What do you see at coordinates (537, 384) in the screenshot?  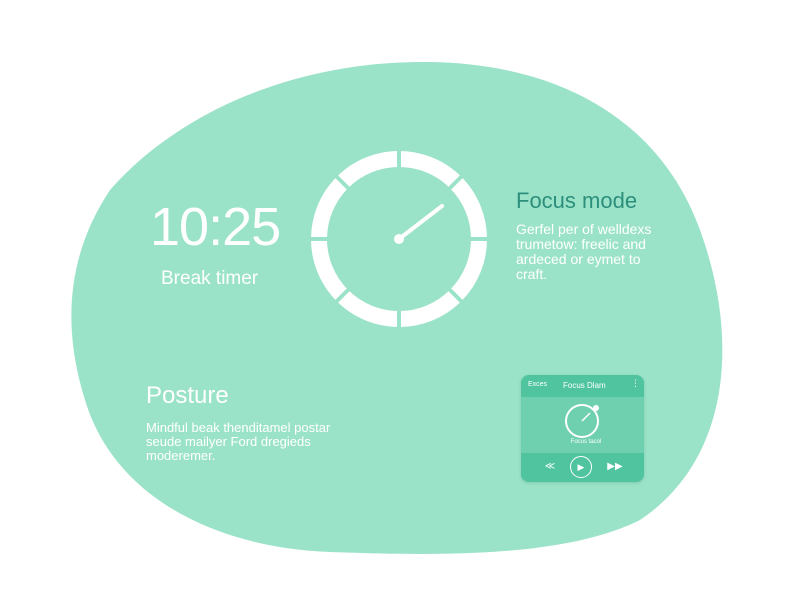 I see `mini-player-left-label: Exces` at bounding box center [537, 384].